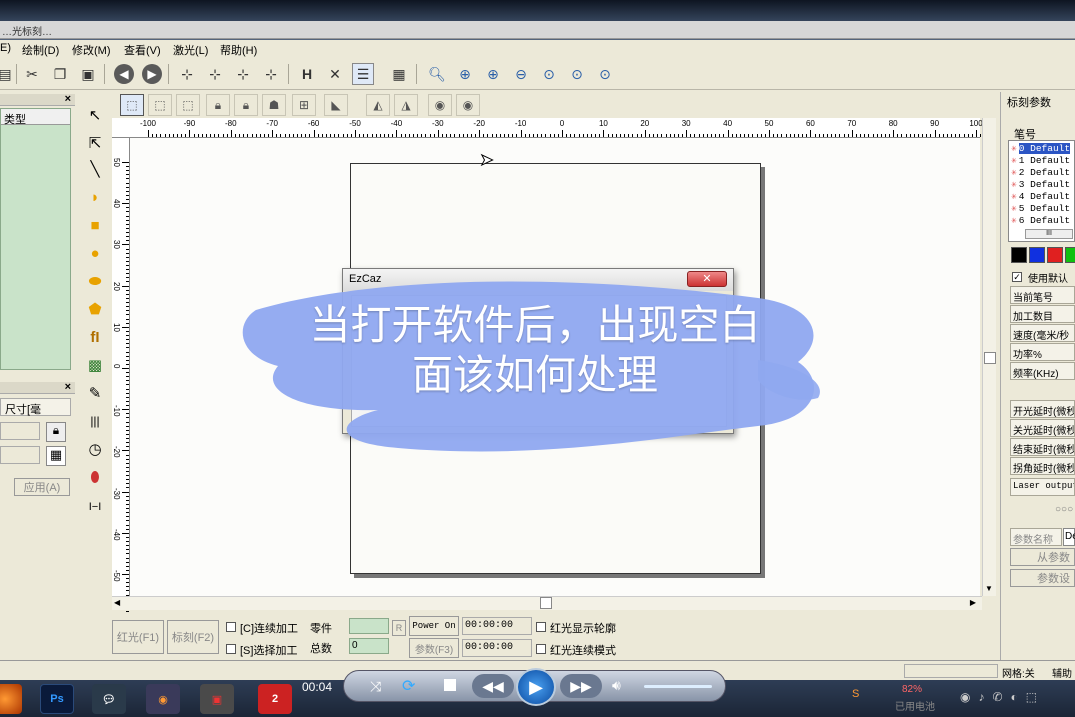 This screenshot has width=1075, height=717. Describe the element at coordinates (35, 239) in the screenshot. I see `object-list: 类型` at that location.